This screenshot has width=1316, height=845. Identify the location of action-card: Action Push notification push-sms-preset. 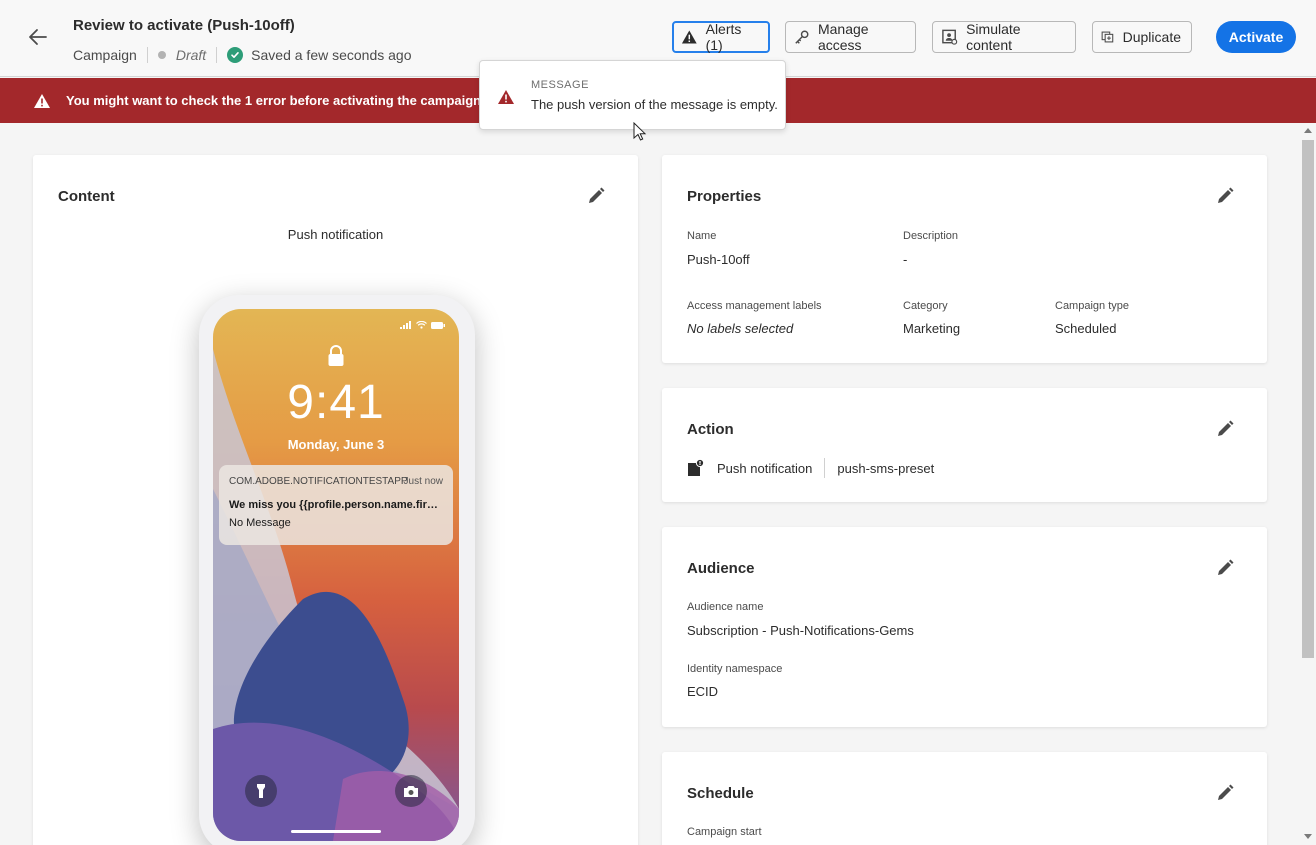
(964, 445).